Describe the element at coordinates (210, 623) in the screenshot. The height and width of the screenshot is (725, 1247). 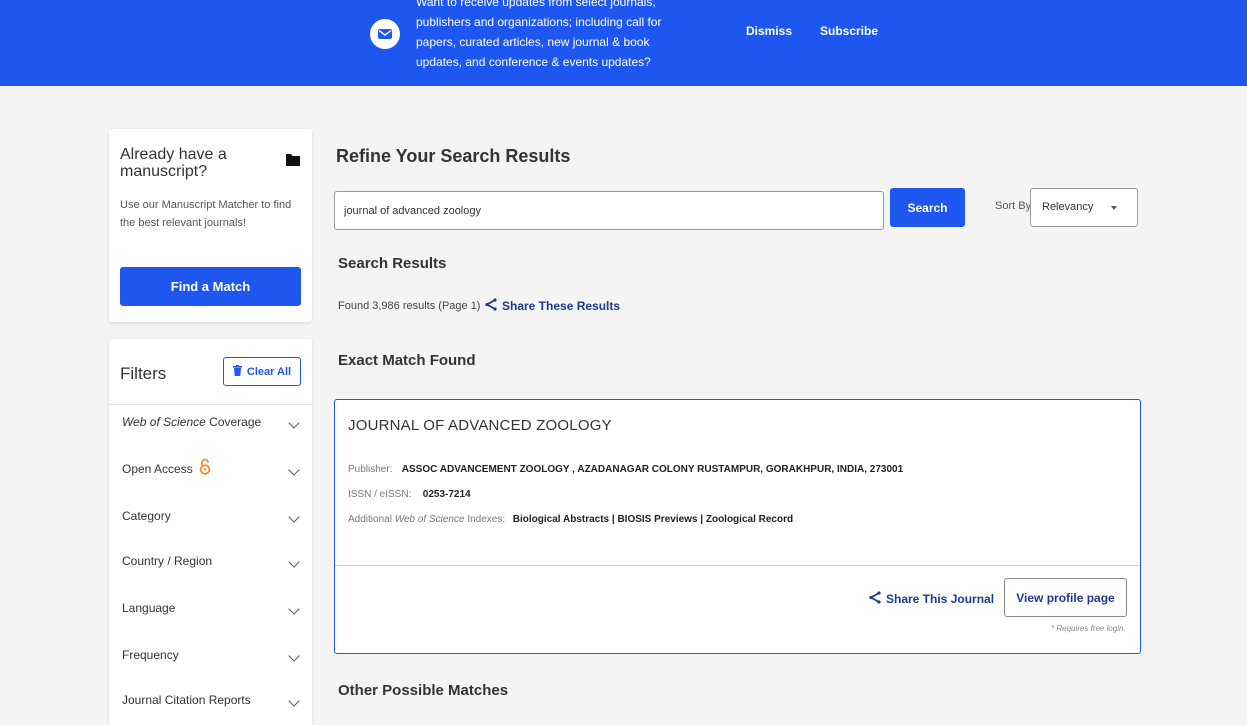
I see `filter-language: Language` at that location.